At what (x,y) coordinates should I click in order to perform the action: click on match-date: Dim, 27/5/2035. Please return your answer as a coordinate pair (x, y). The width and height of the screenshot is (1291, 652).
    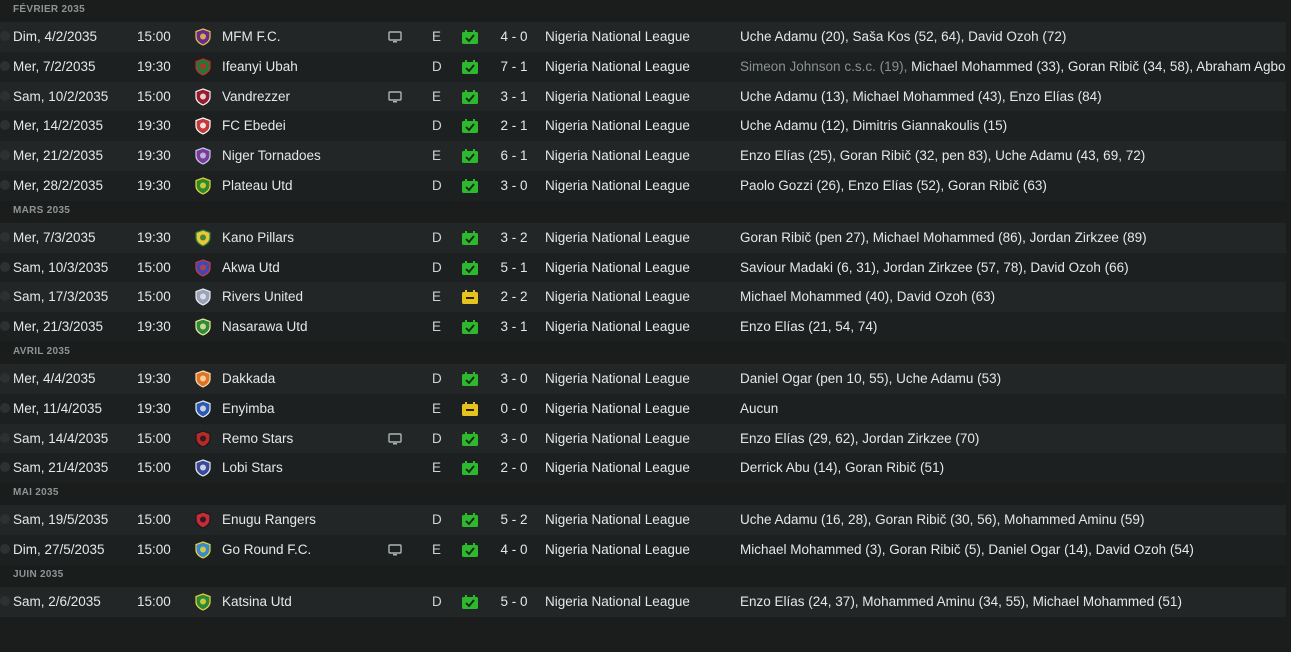
    Looking at the image, I should click on (59, 549).